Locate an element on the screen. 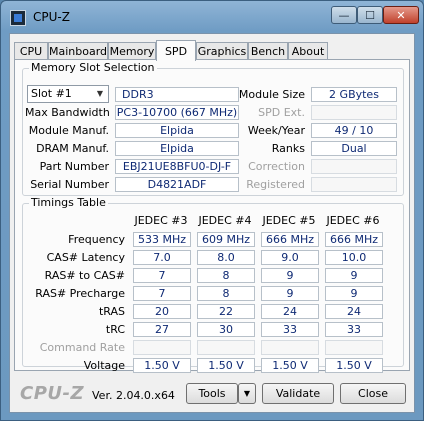 The image size is (424, 421). week-year-value: 49 / 10 is located at coordinates (354, 130).